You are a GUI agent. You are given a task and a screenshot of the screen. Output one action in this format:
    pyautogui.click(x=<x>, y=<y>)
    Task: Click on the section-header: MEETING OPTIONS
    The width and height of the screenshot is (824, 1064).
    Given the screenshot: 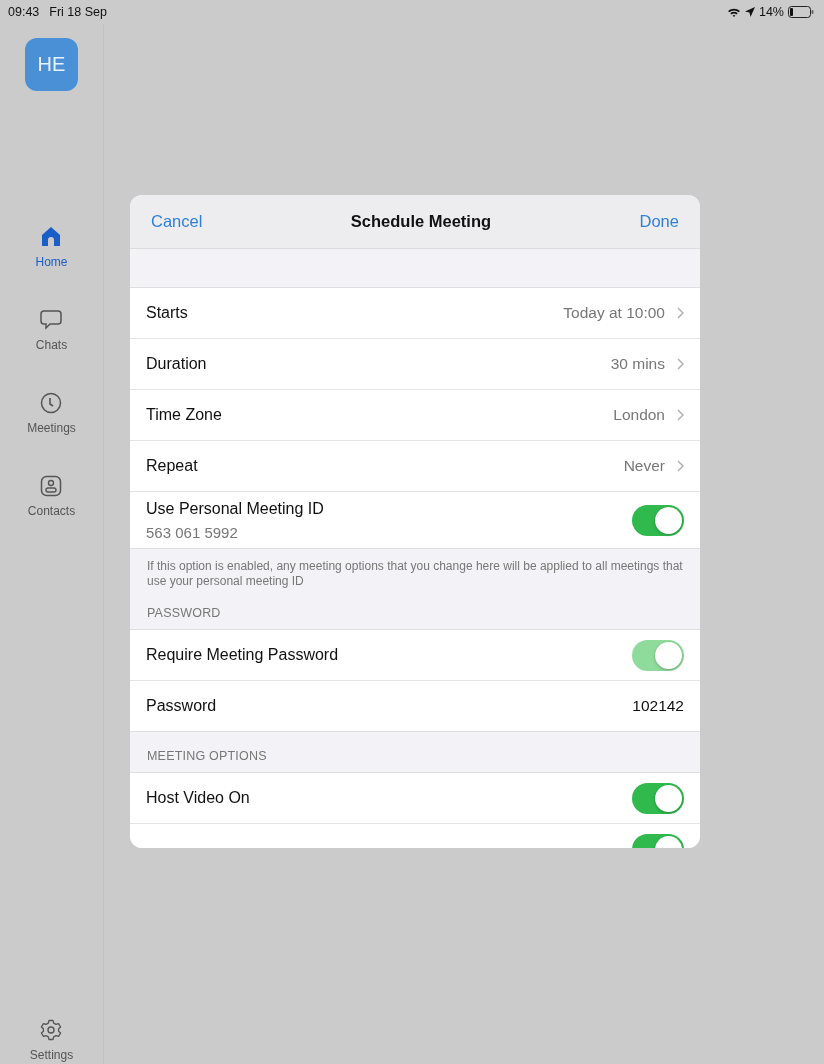 What is the action you would take?
    pyautogui.click(x=207, y=756)
    